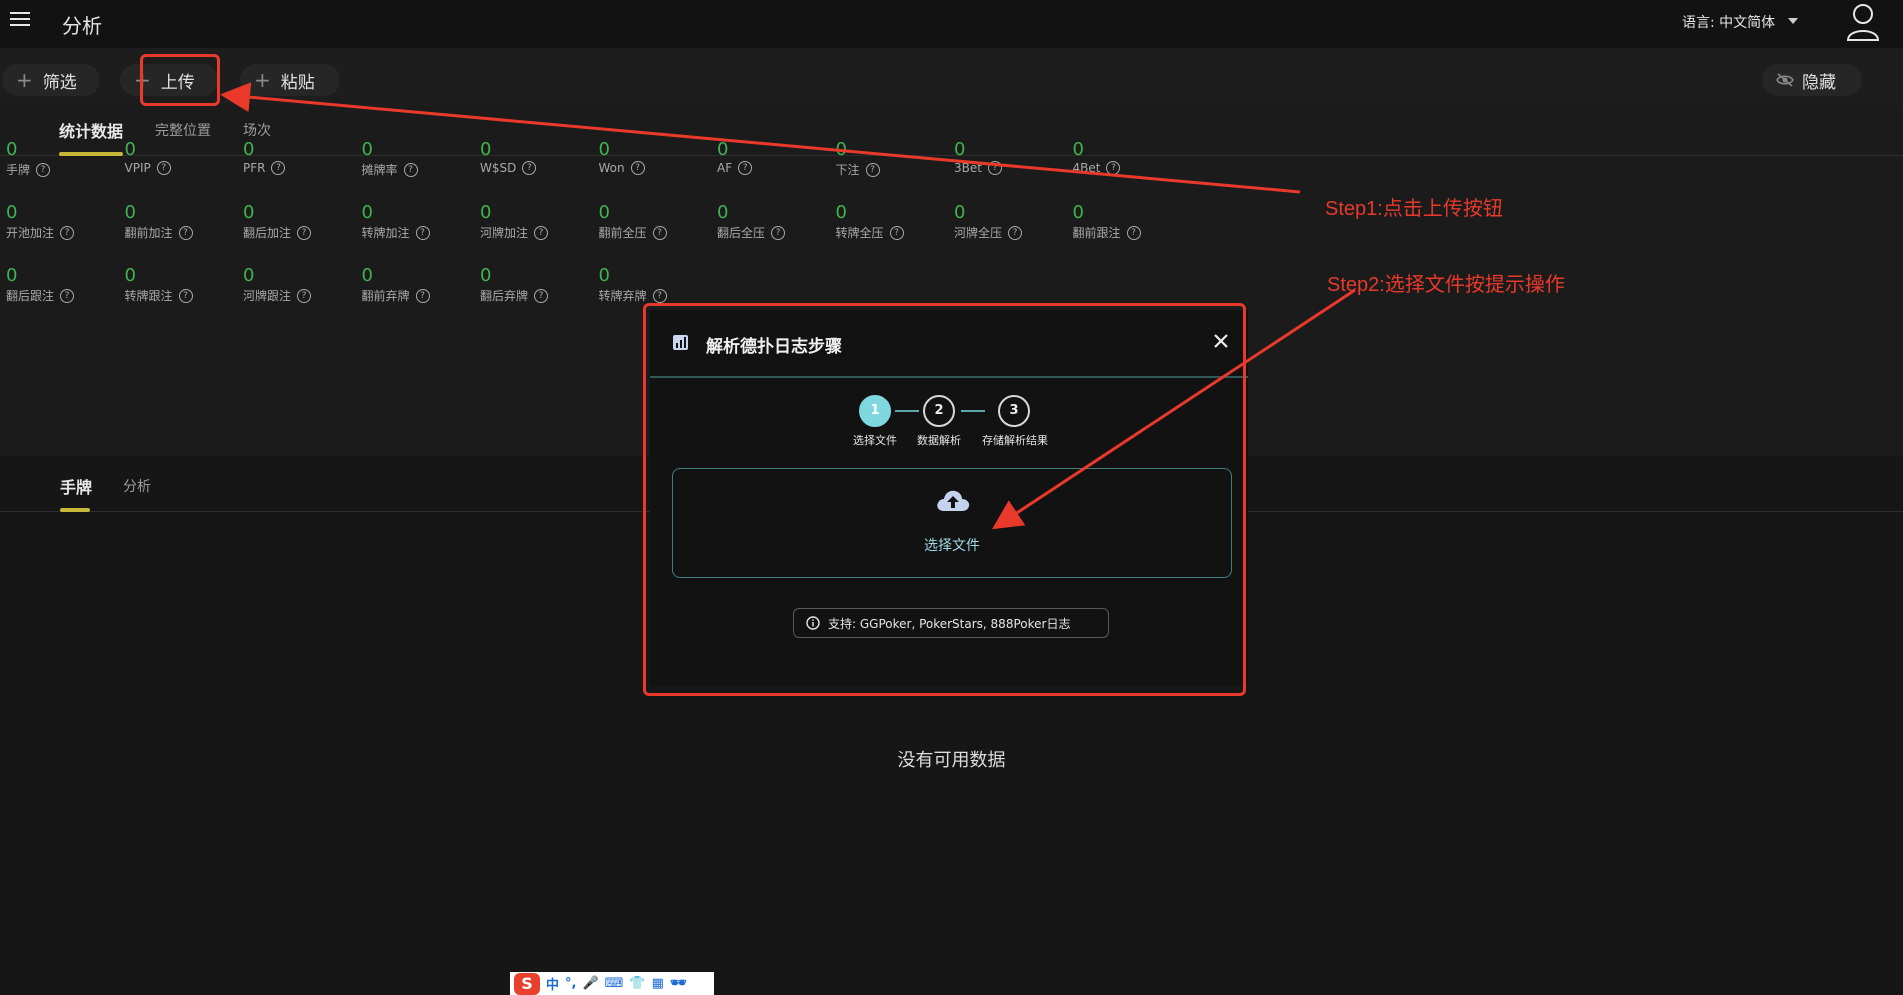 The width and height of the screenshot is (1903, 995). Describe the element at coordinates (1128, 168) in the screenshot. I see `stat-label: 4Bet?` at that location.